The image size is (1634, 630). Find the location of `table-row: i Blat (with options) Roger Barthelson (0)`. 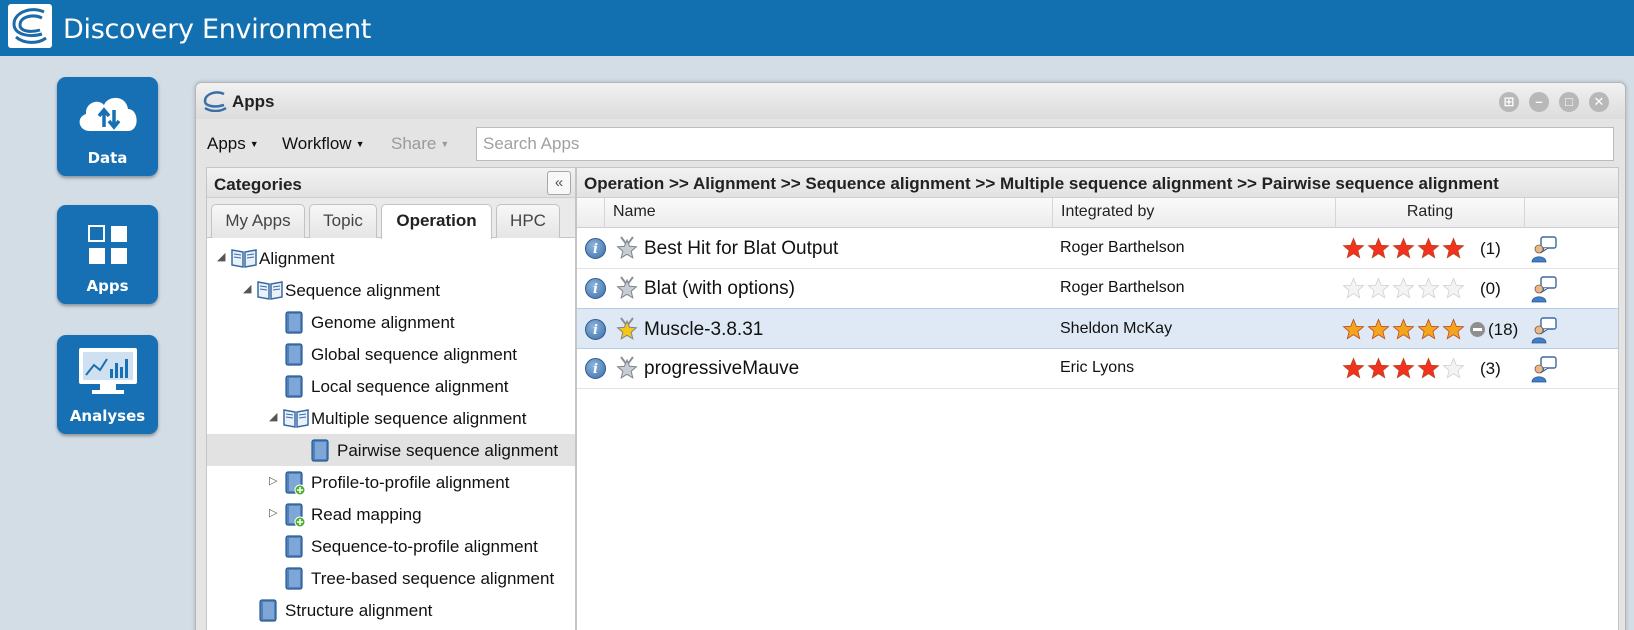

table-row: i Blat (with options) Roger Barthelson (0) is located at coordinates (1097, 288).